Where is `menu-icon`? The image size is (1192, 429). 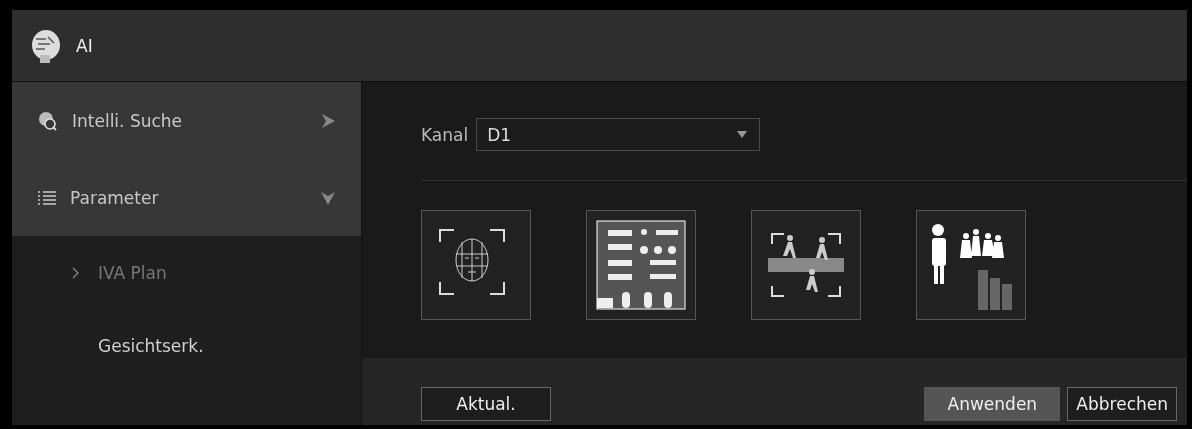
menu-icon is located at coordinates (47, 197).